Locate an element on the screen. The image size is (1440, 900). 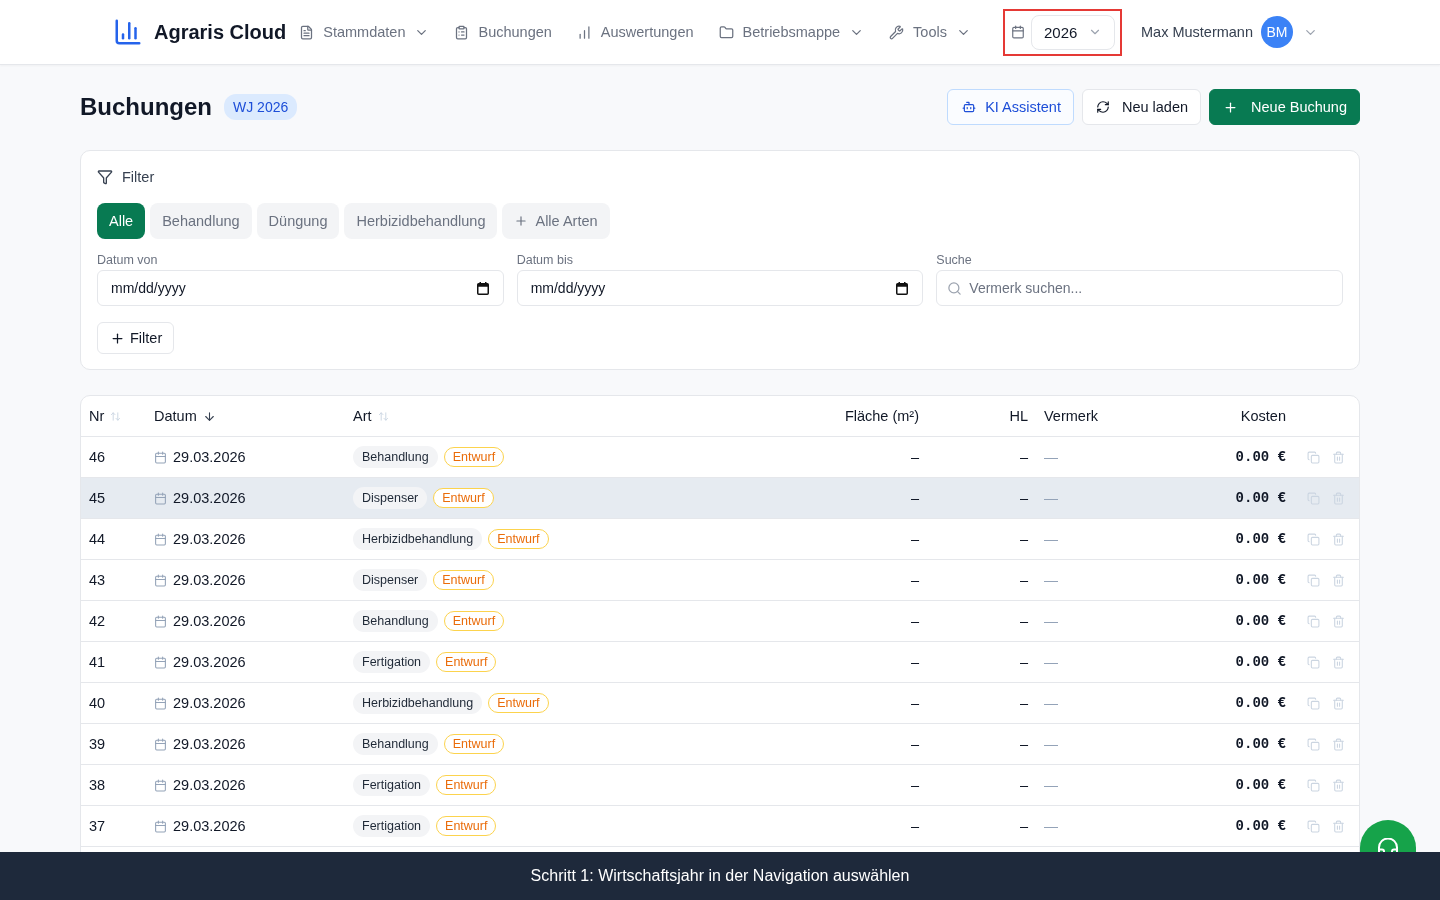
field-label: Datum bis is located at coordinates (545, 260).